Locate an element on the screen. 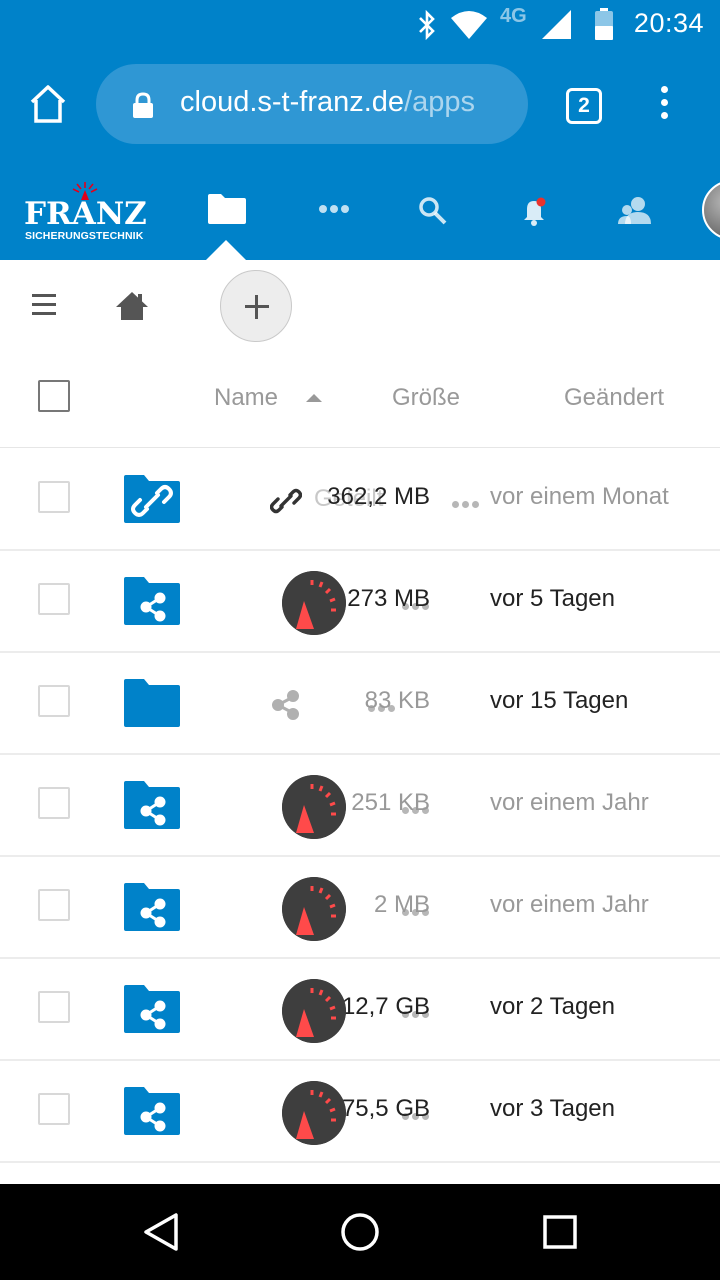 Image resolution: width=720 pixels, height=1280 pixels. files-icon is located at coordinates (227, 209).